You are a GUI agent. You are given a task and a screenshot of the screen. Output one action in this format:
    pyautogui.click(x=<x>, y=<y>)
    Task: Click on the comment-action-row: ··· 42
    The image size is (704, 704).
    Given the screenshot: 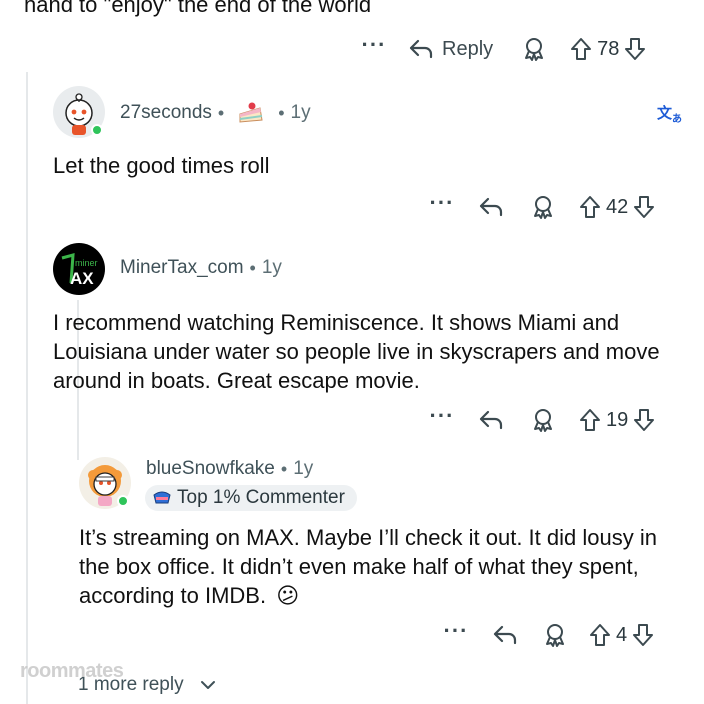 What is the action you would take?
    pyautogui.click(x=542, y=207)
    